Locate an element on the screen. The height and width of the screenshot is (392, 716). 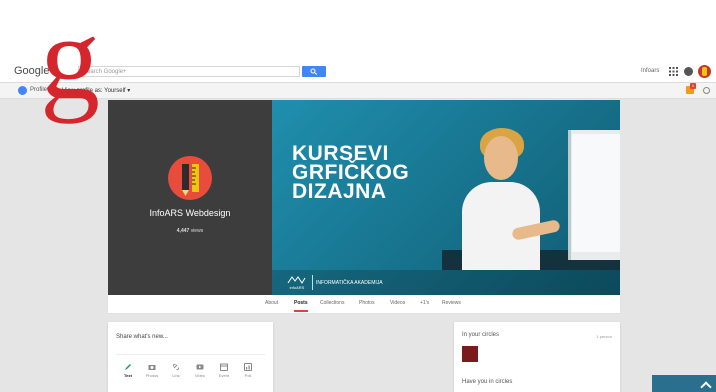
cover-monitor-screen is located at coordinates (596, 193).